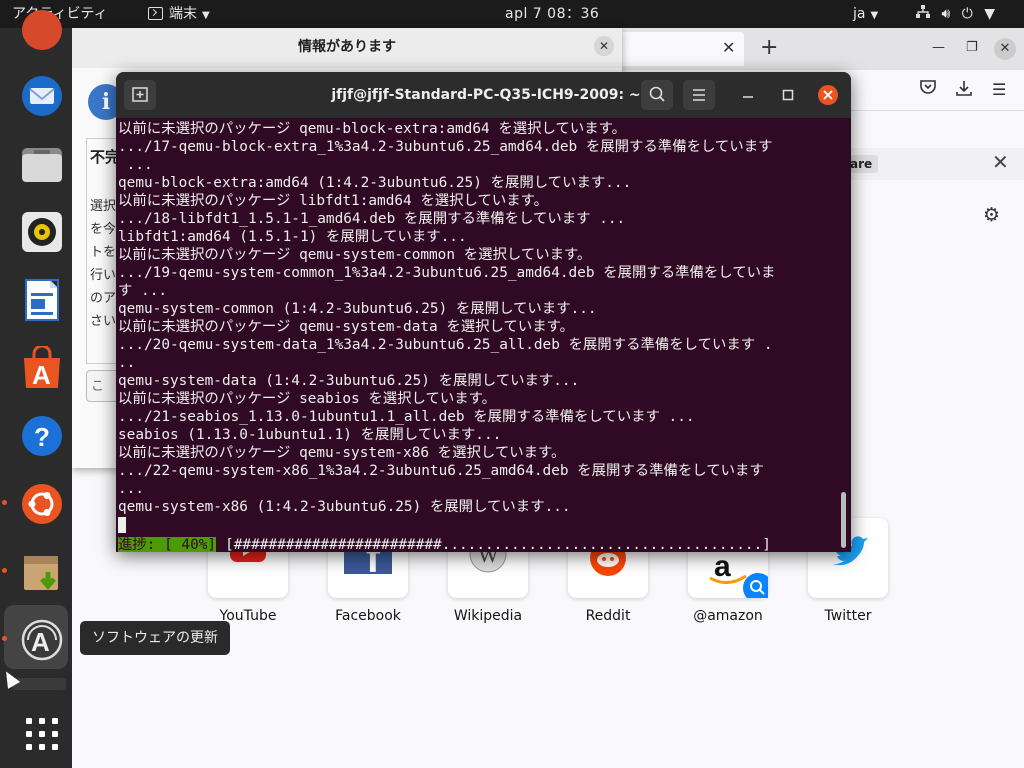 The width and height of the screenshot is (1024, 768). Describe the element at coordinates (728, 47) in the screenshot. I see `close-tab-icon: ✕` at that location.